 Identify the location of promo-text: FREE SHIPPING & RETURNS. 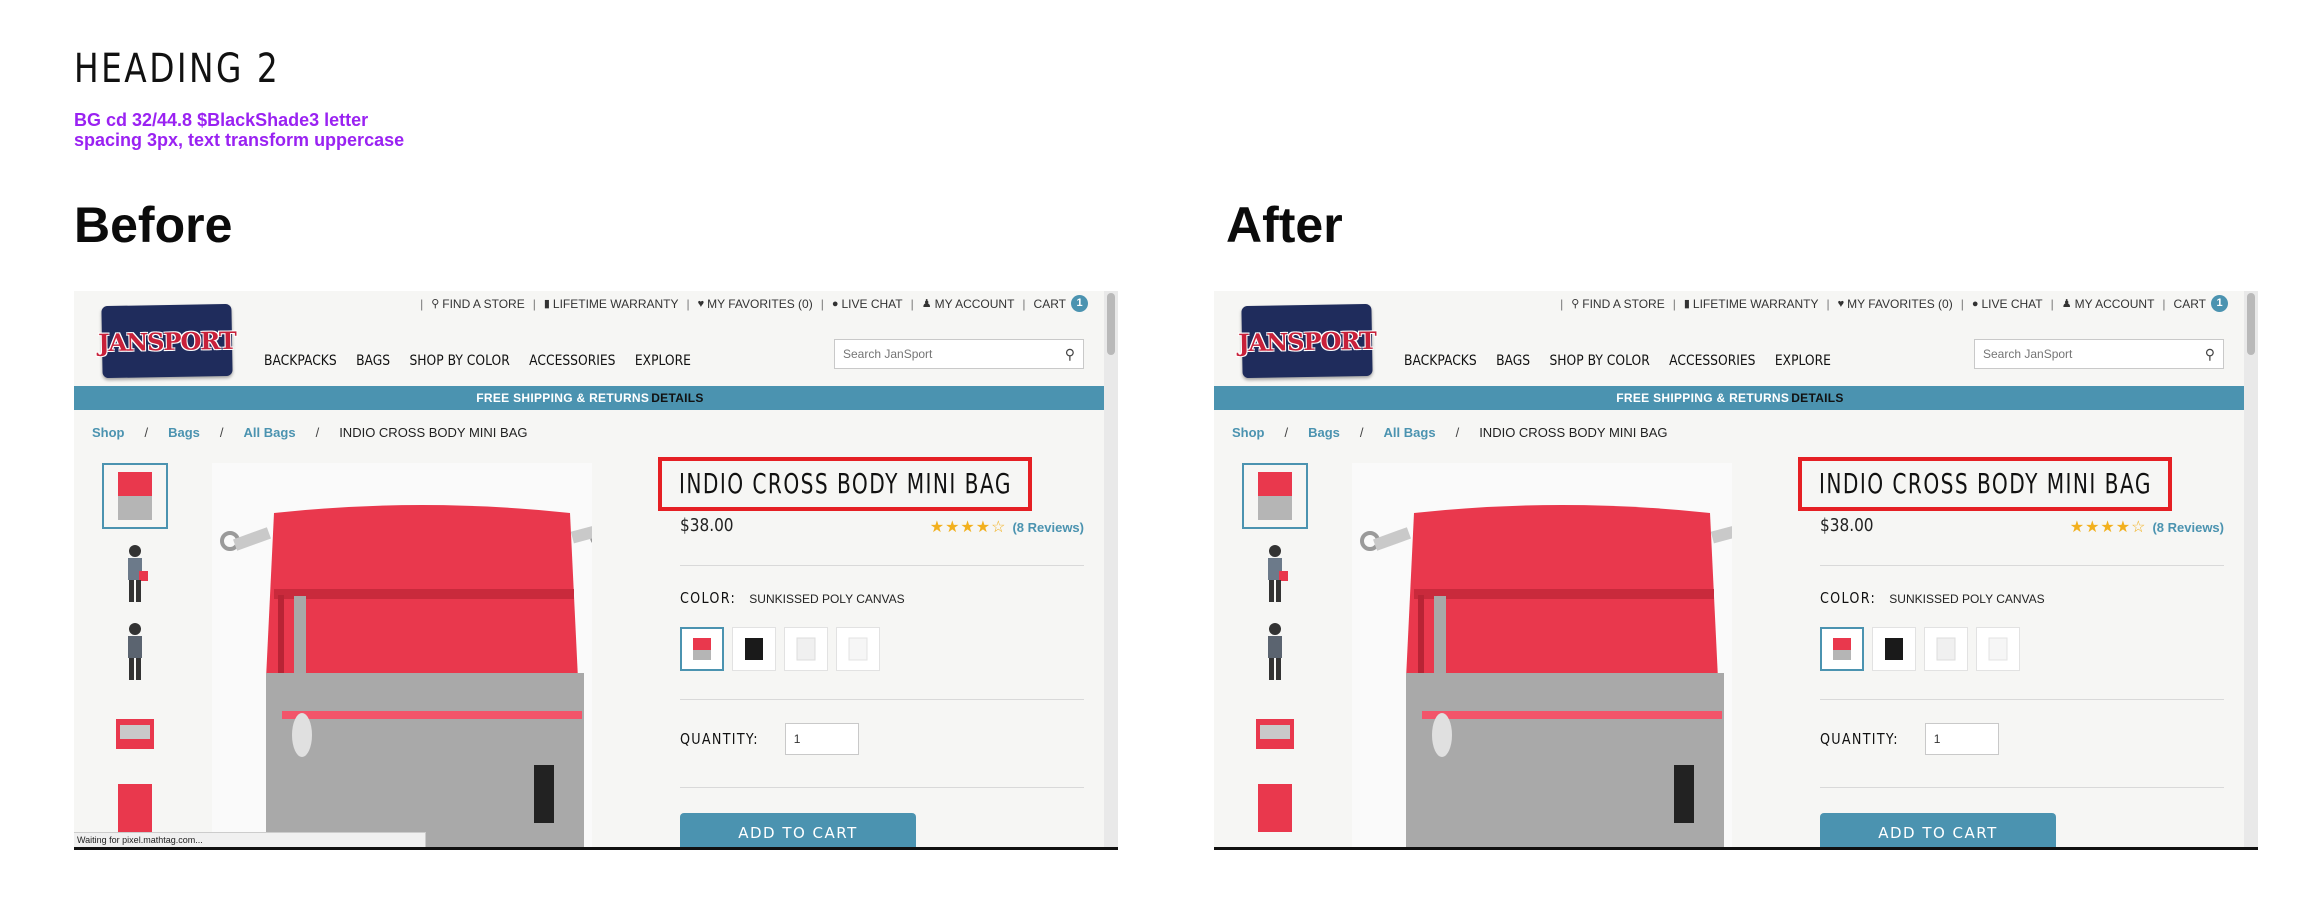
(563, 398).